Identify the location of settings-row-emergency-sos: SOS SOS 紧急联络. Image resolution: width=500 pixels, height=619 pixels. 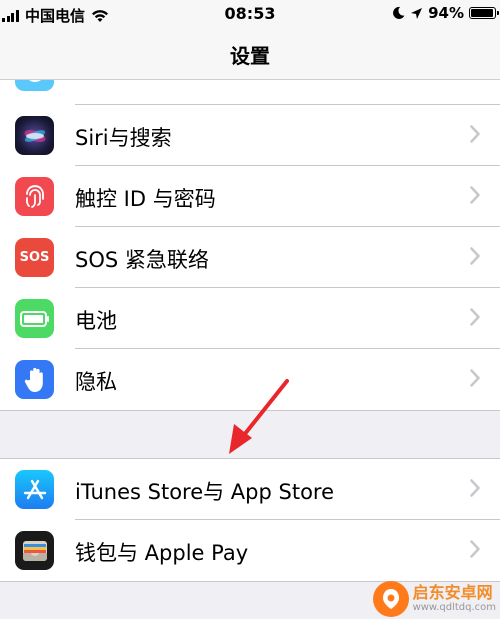
(250, 257).